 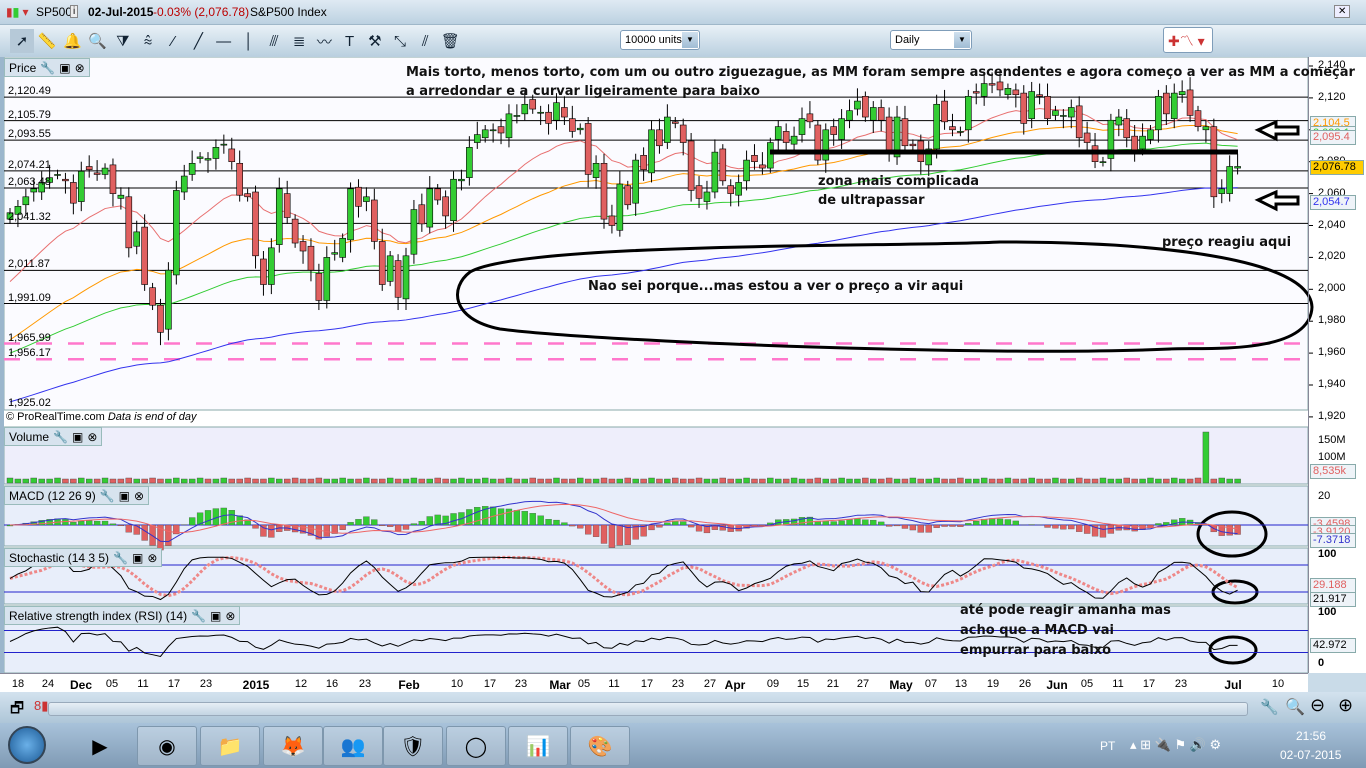 What do you see at coordinates (375, 41) in the screenshot?
I see `tools-icon: ⚒` at bounding box center [375, 41].